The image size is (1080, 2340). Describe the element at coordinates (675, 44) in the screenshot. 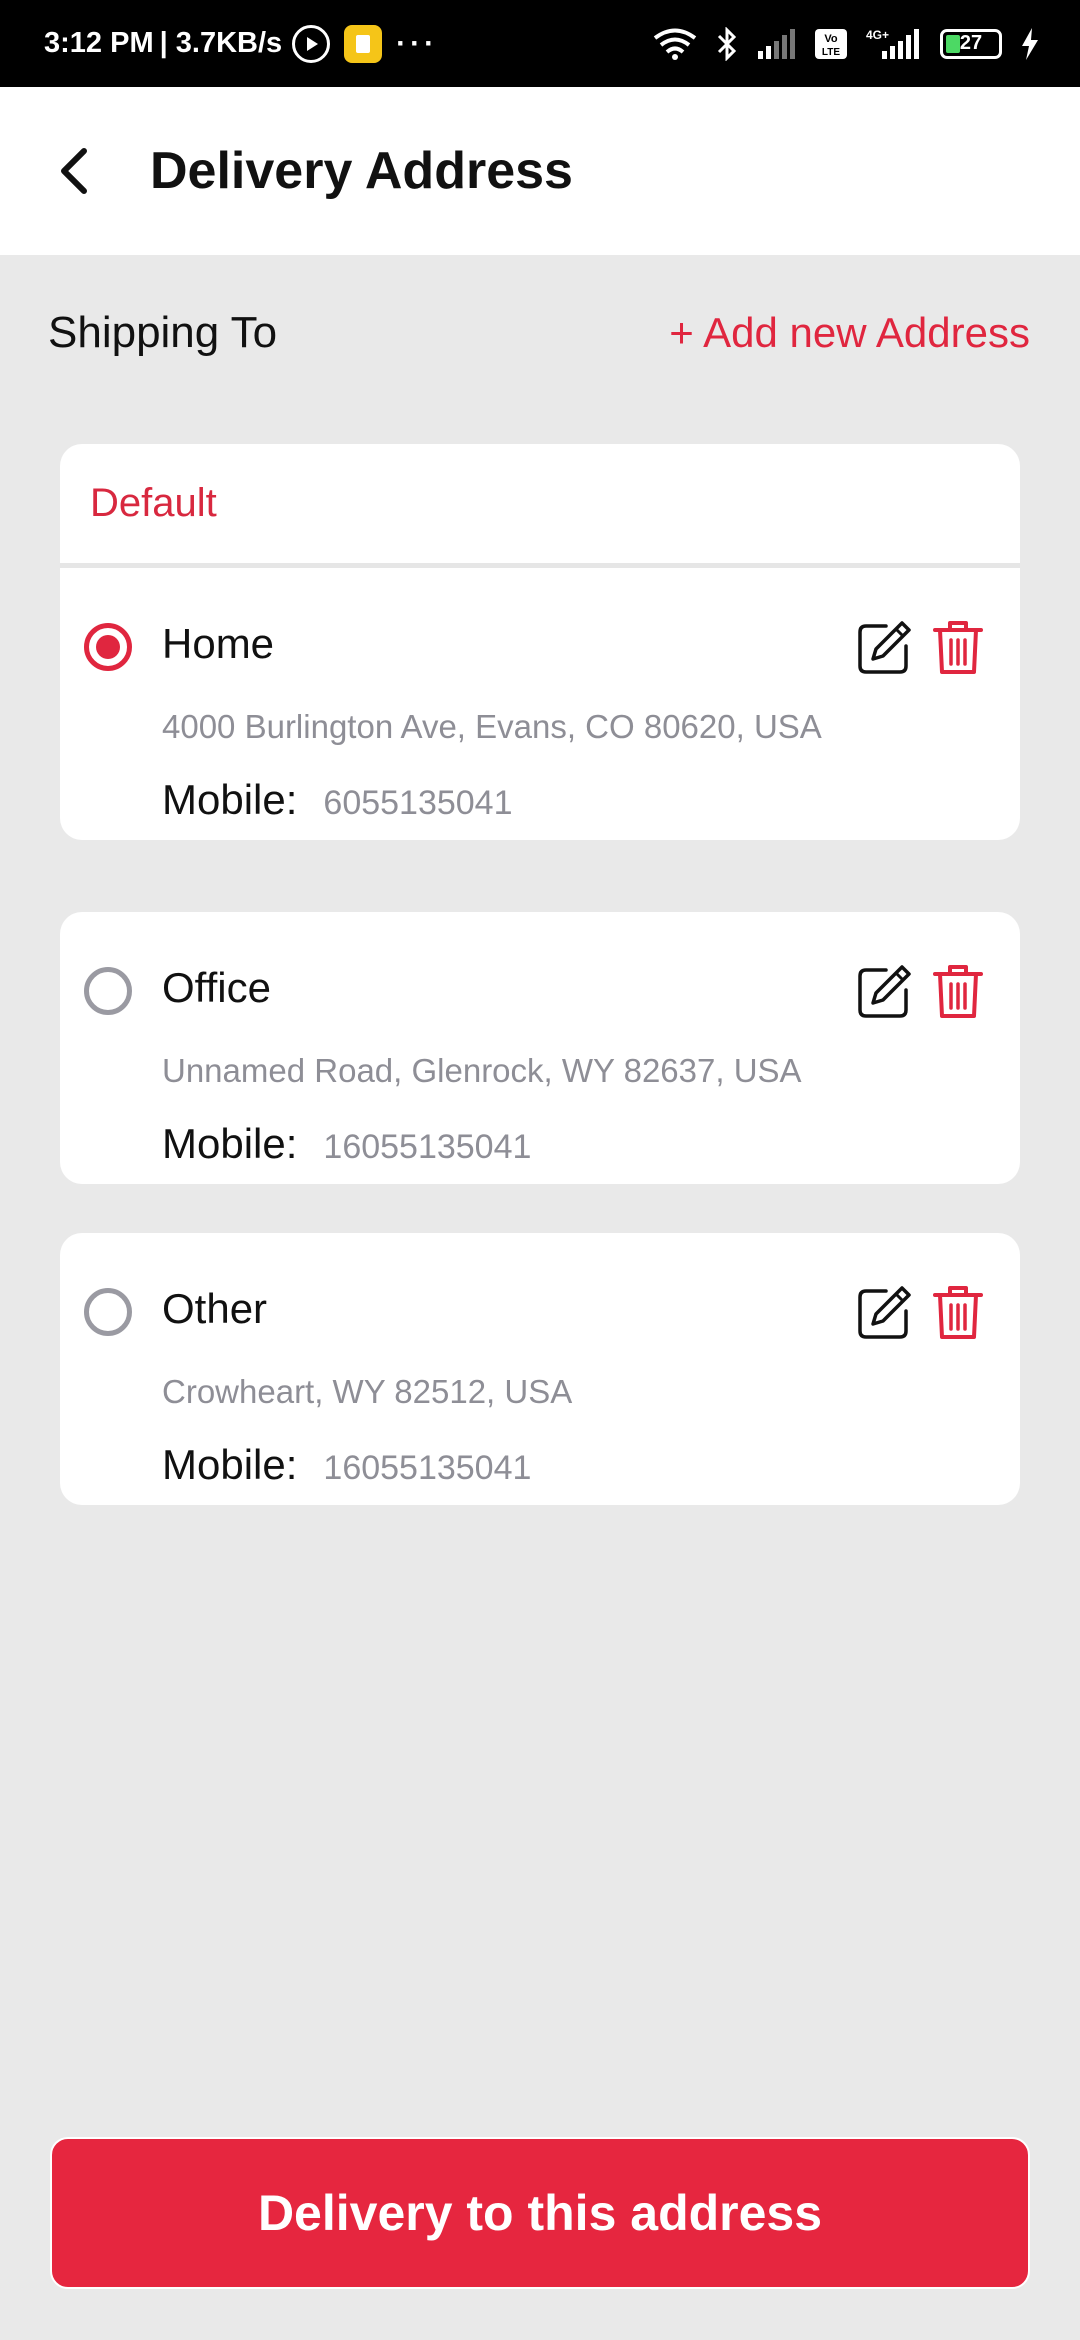

I see `wifi-icon` at that location.